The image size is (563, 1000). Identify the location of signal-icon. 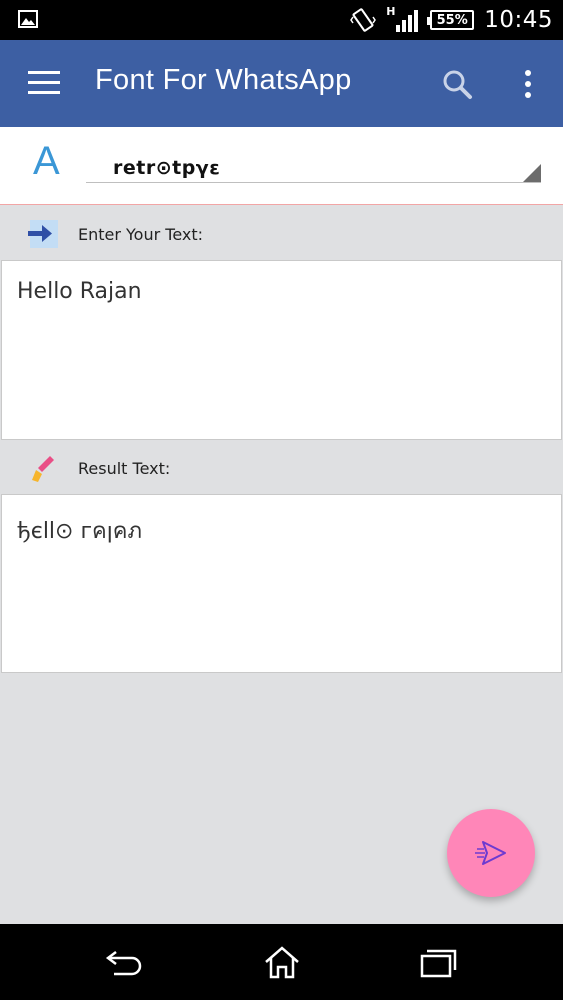
(407, 21).